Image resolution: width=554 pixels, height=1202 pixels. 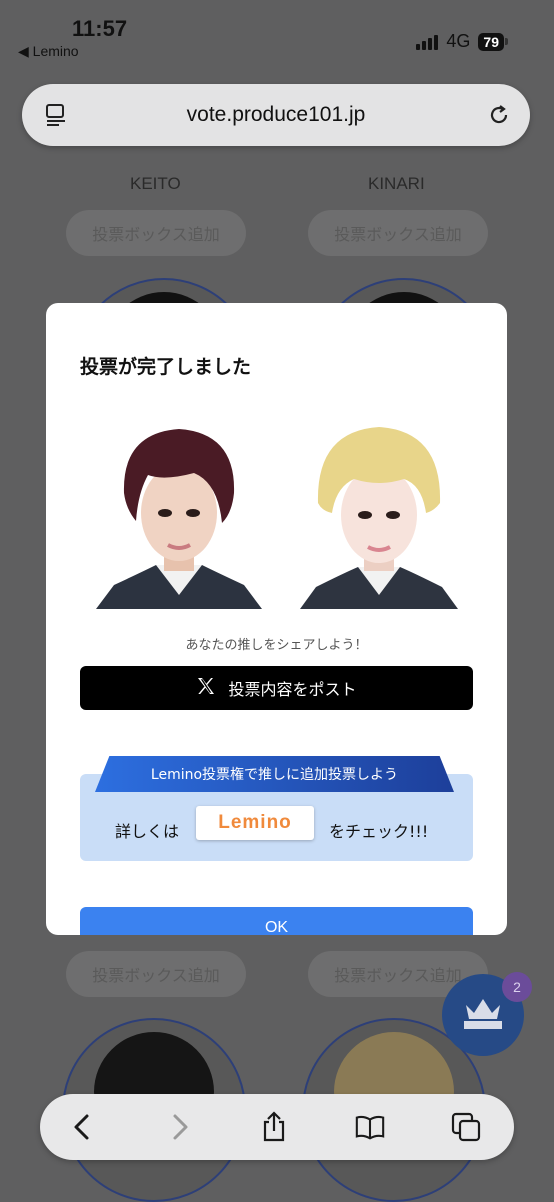 I want to click on vote-count-badge: 2, so click(x=517, y=987).